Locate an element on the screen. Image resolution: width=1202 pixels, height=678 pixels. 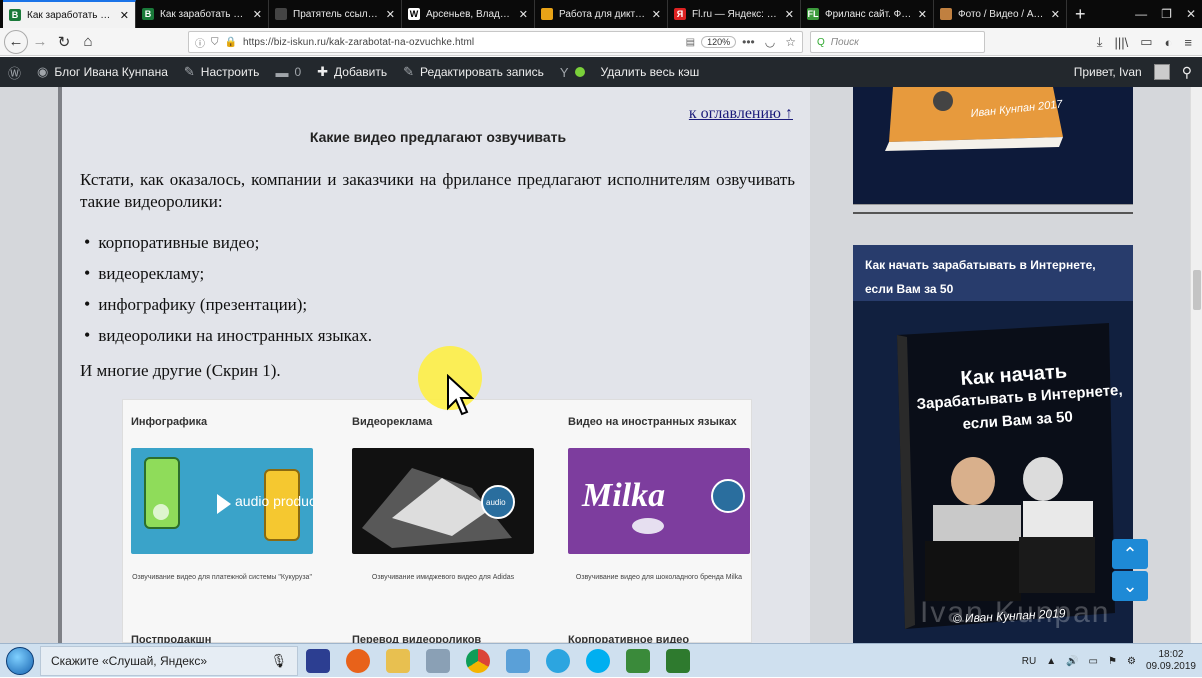
vertical-scrollbar is located at coordinates (1196, 365).